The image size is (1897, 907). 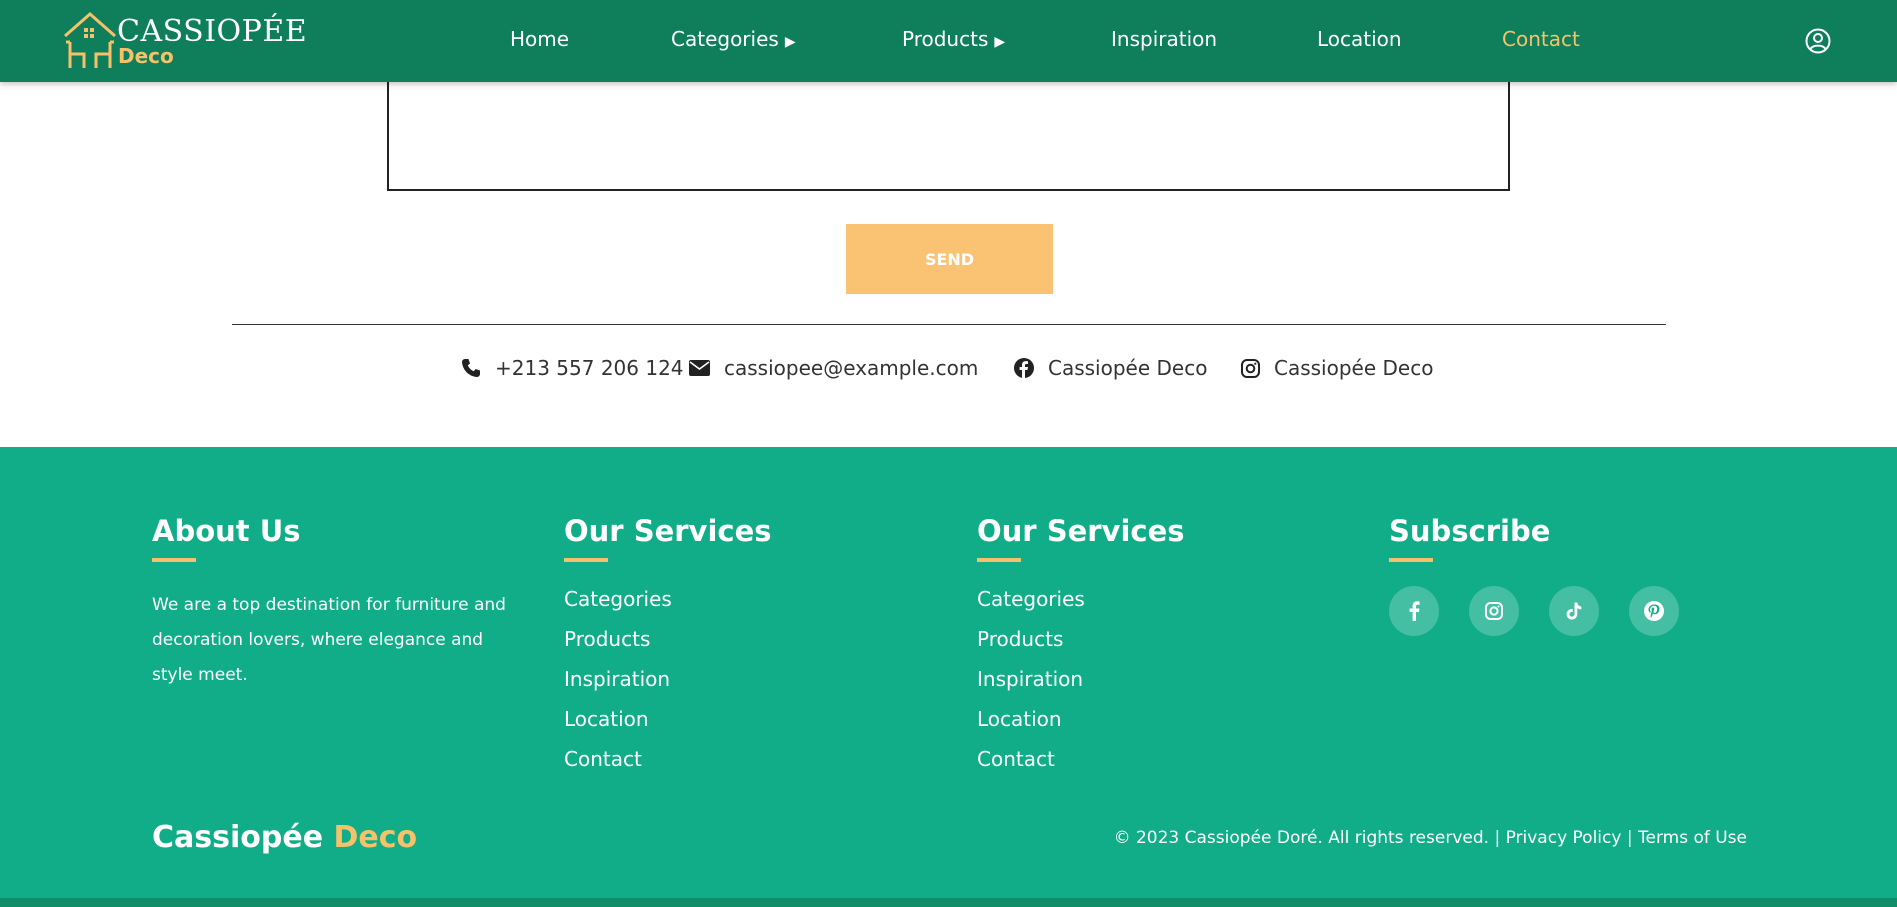 I want to click on divider, so click(x=949, y=324).